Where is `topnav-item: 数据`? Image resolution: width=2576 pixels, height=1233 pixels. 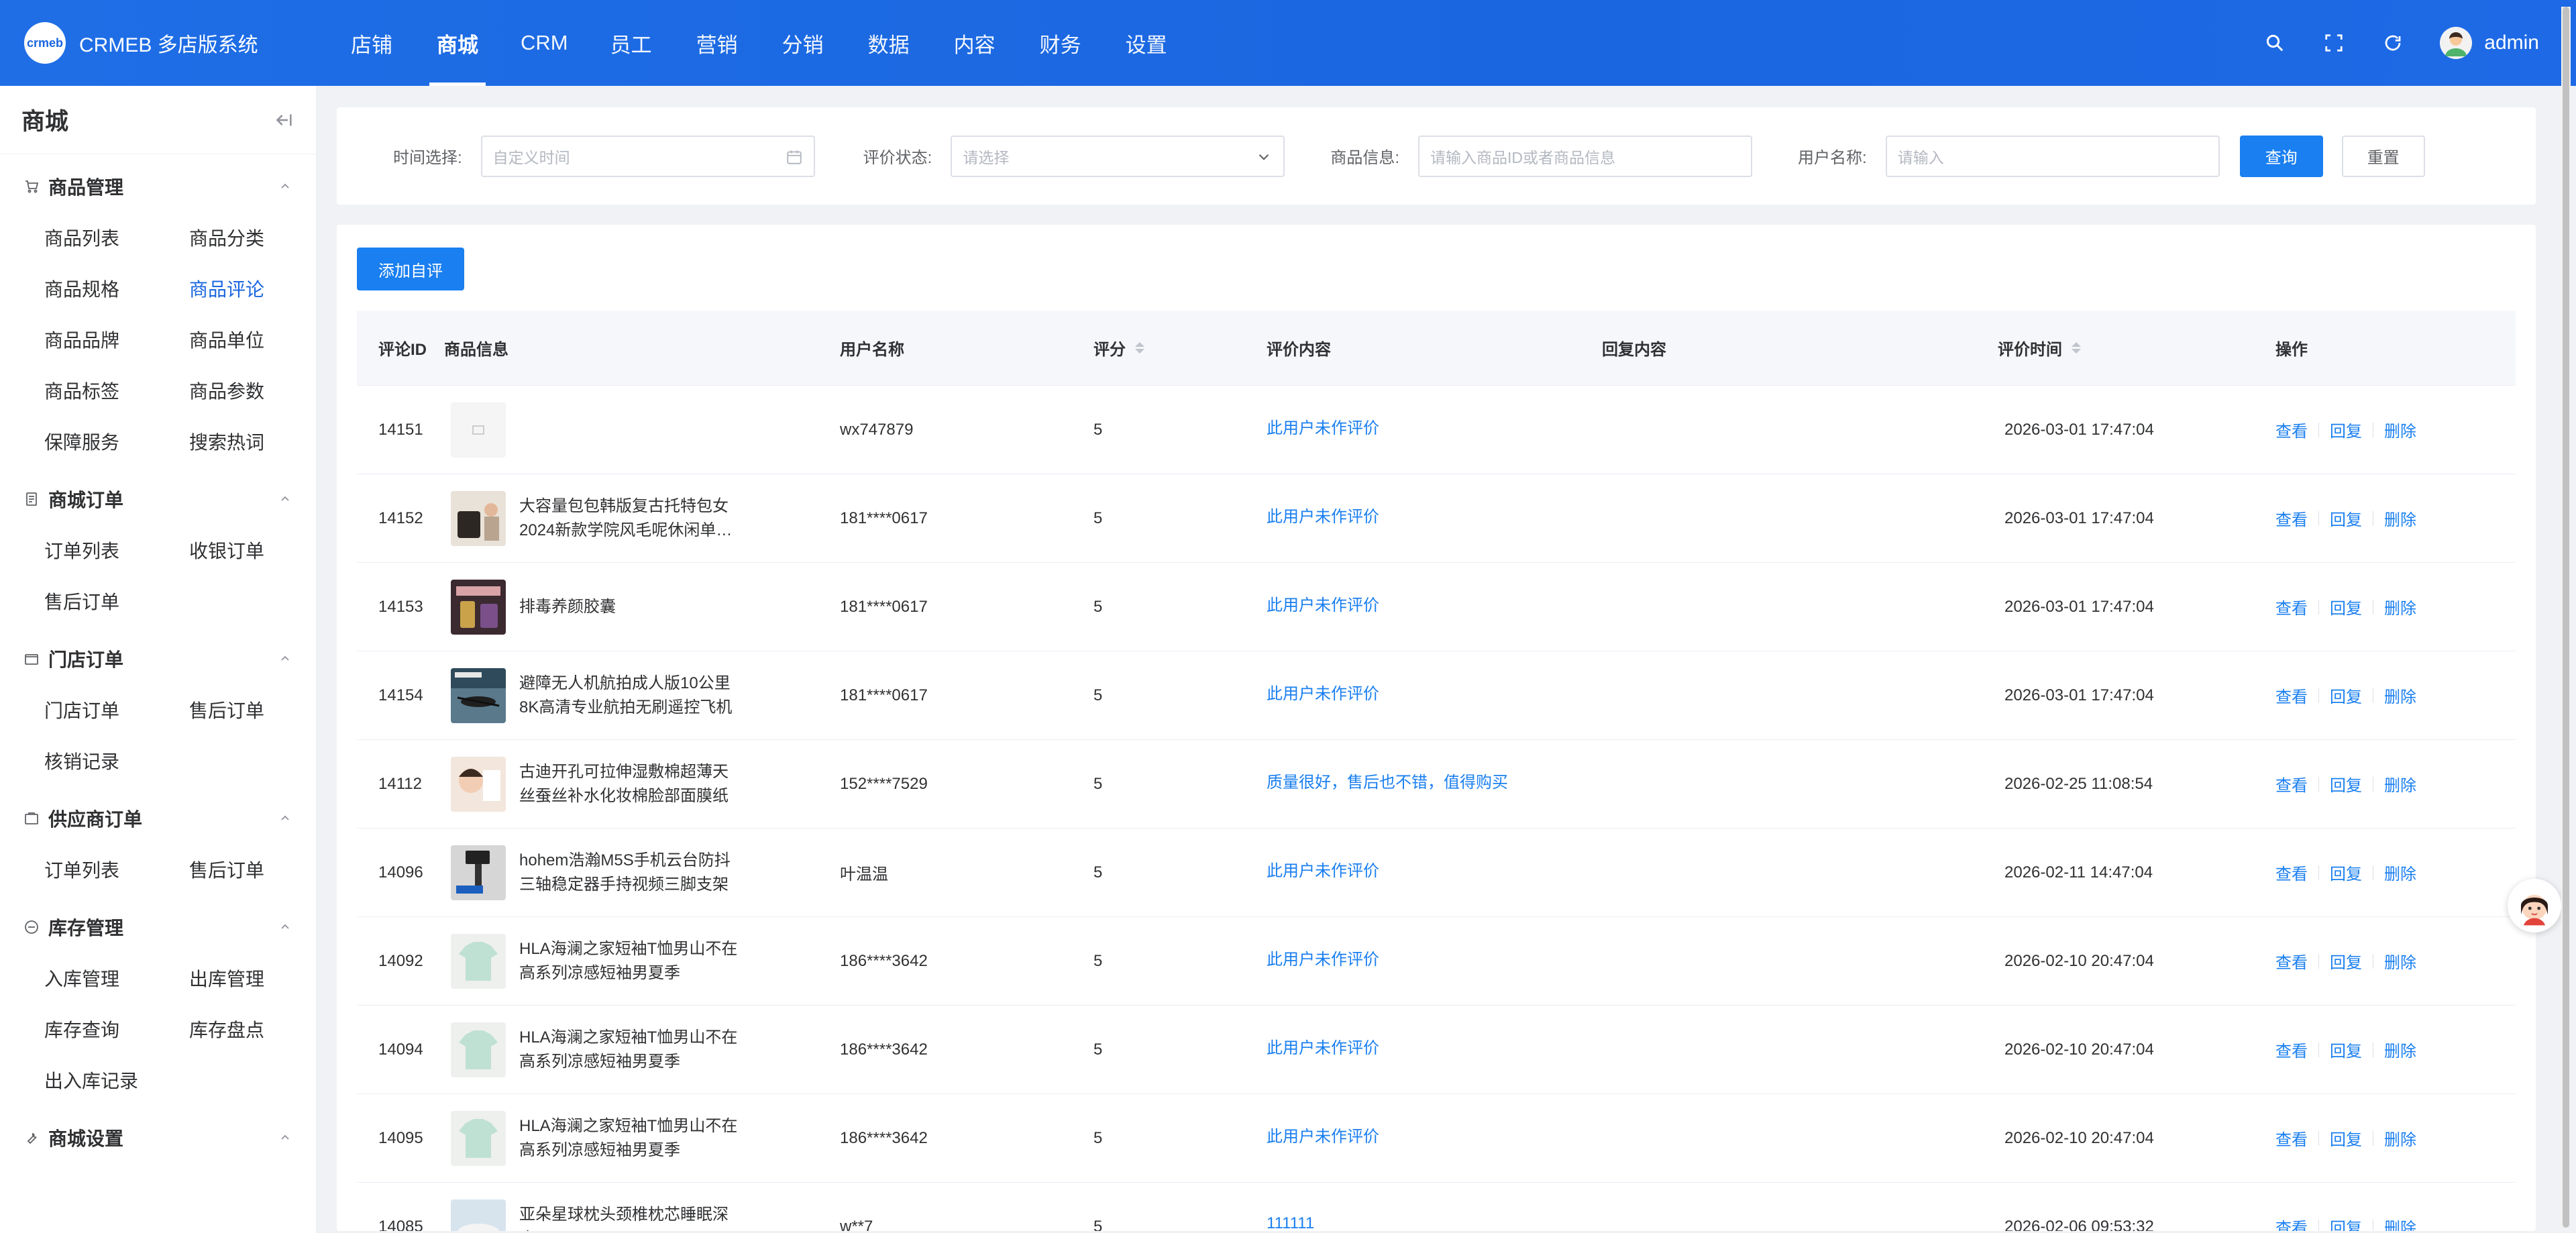
topnav-item: 数据 is located at coordinates (889, 43).